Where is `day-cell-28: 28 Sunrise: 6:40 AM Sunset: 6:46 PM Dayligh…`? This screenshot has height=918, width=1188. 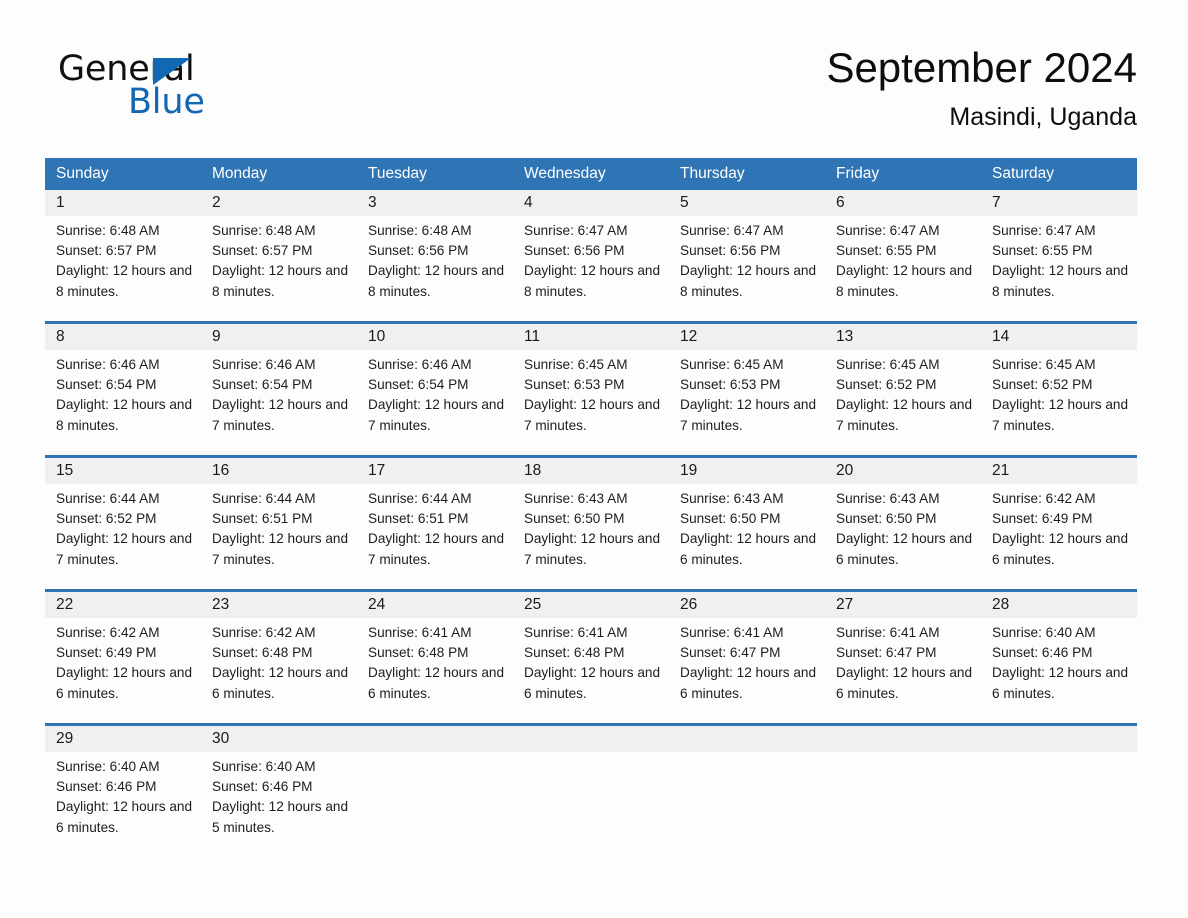 day-cell-28: 28 Sunrise: 6:40 AM Sunset: 6:46 PM Dayligh… is located at coordinates (1059, 657).